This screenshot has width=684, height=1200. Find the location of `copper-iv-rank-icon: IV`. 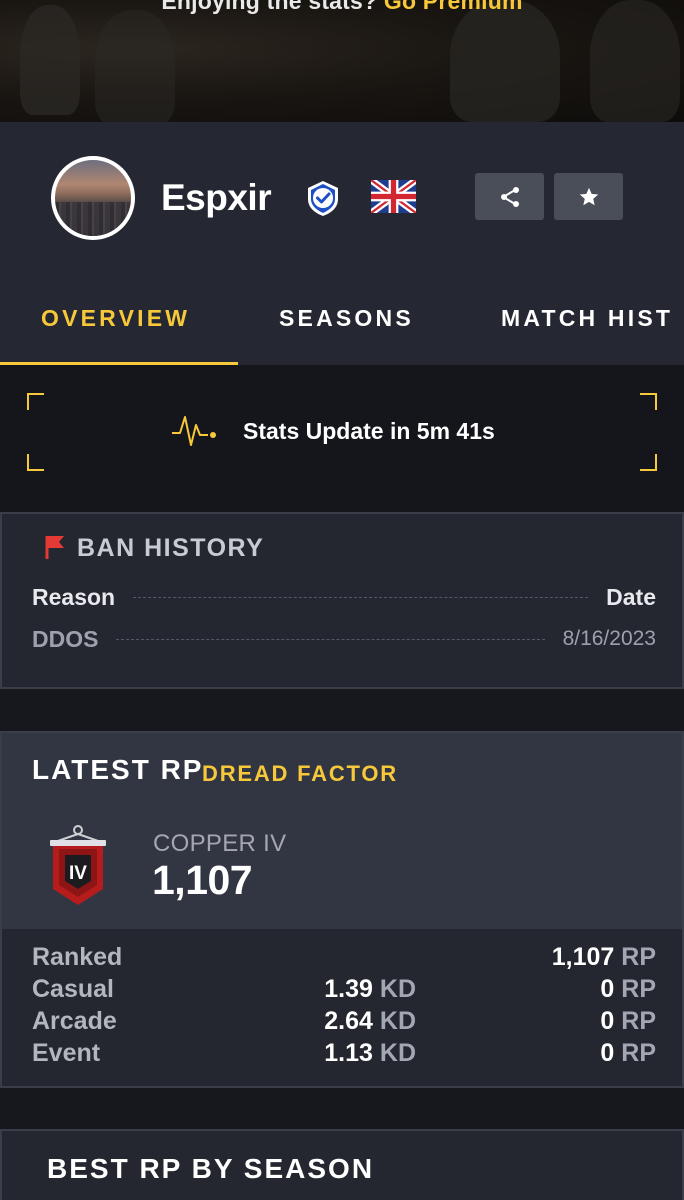

copper-iv-rank-icon: IV is located at coordinates (78, 865).